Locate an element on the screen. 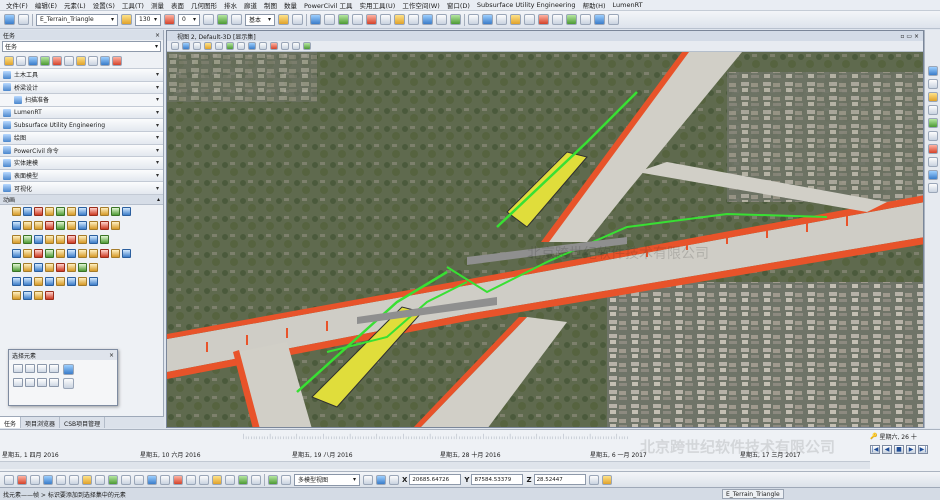 The width and height of the screenshot is (940, 500). zoom-in-icon is located at coordinates (208, 46).